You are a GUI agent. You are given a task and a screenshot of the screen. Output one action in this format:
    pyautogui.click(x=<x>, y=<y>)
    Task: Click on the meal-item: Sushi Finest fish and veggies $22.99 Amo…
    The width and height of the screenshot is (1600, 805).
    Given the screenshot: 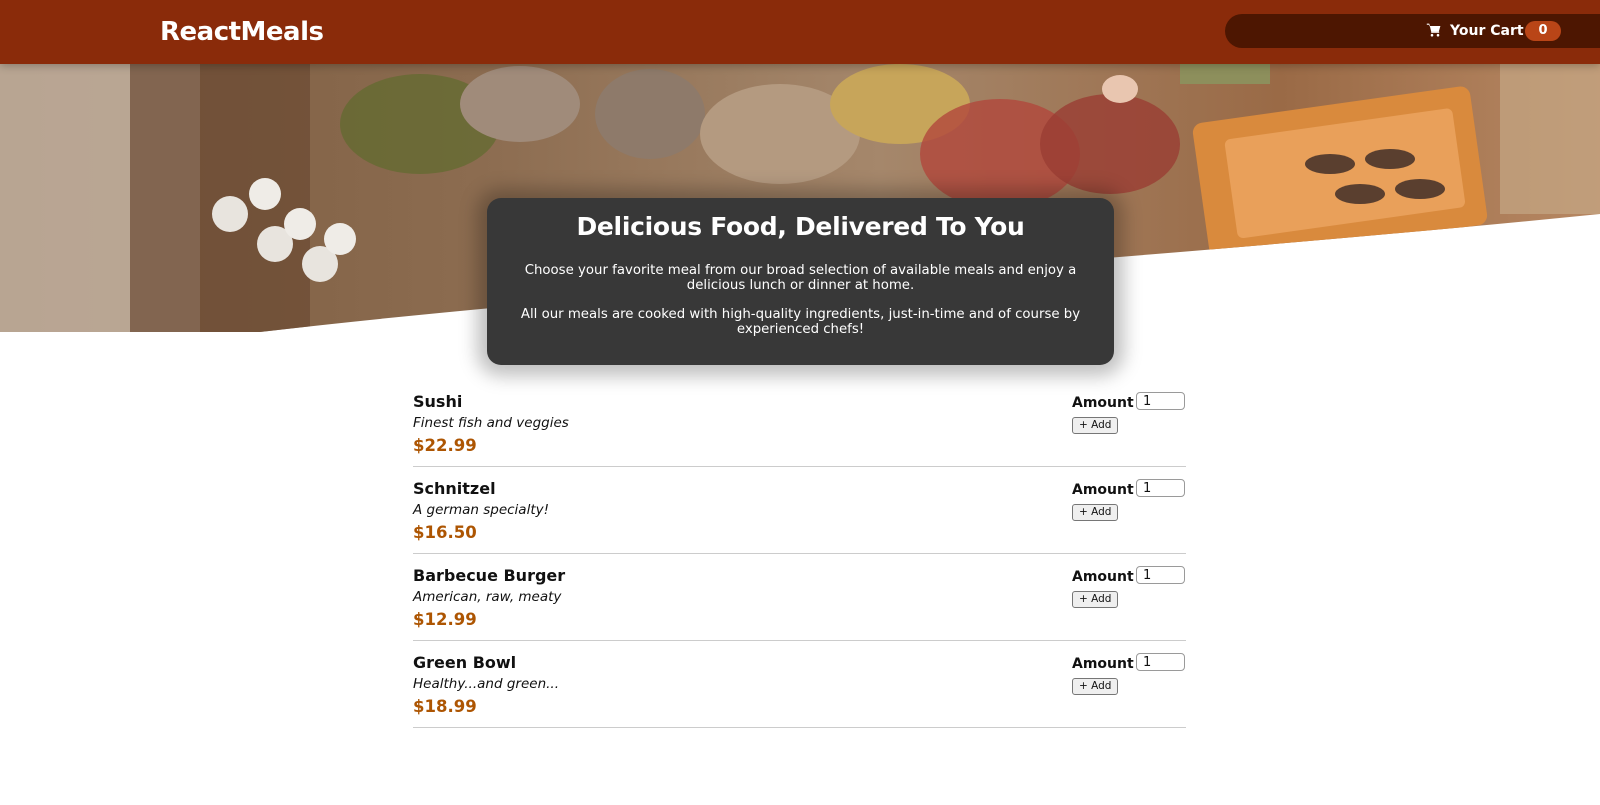 What is the action you would take?
    pyautogui.click(x=799, y=423)
    